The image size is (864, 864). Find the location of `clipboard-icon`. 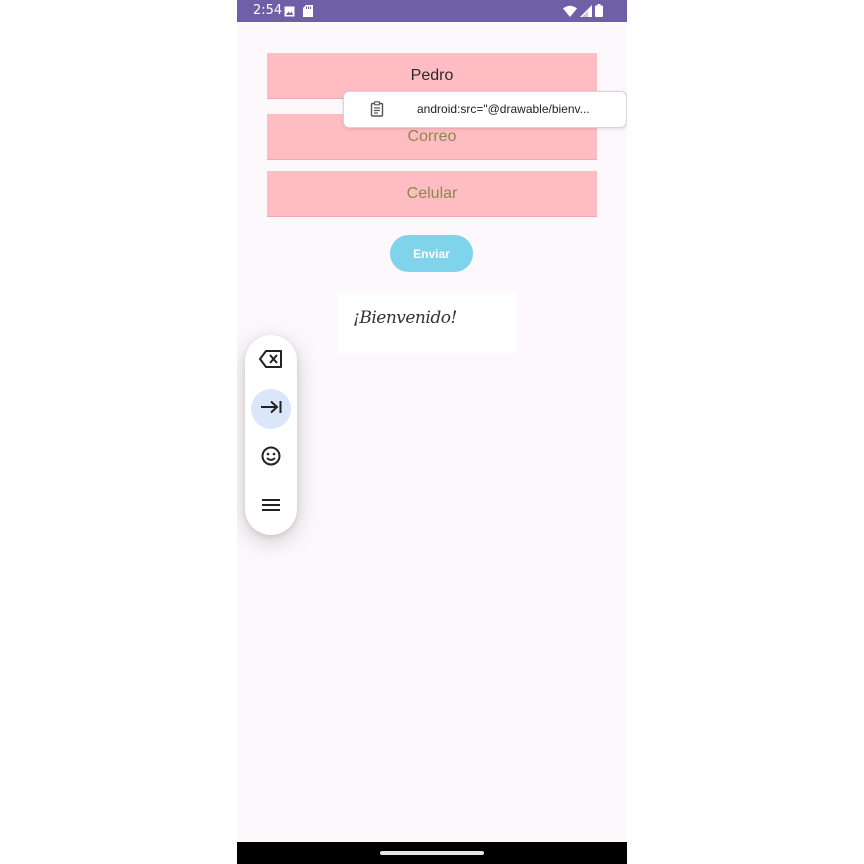

clipboard-icon is located at coordinates (377, 110).